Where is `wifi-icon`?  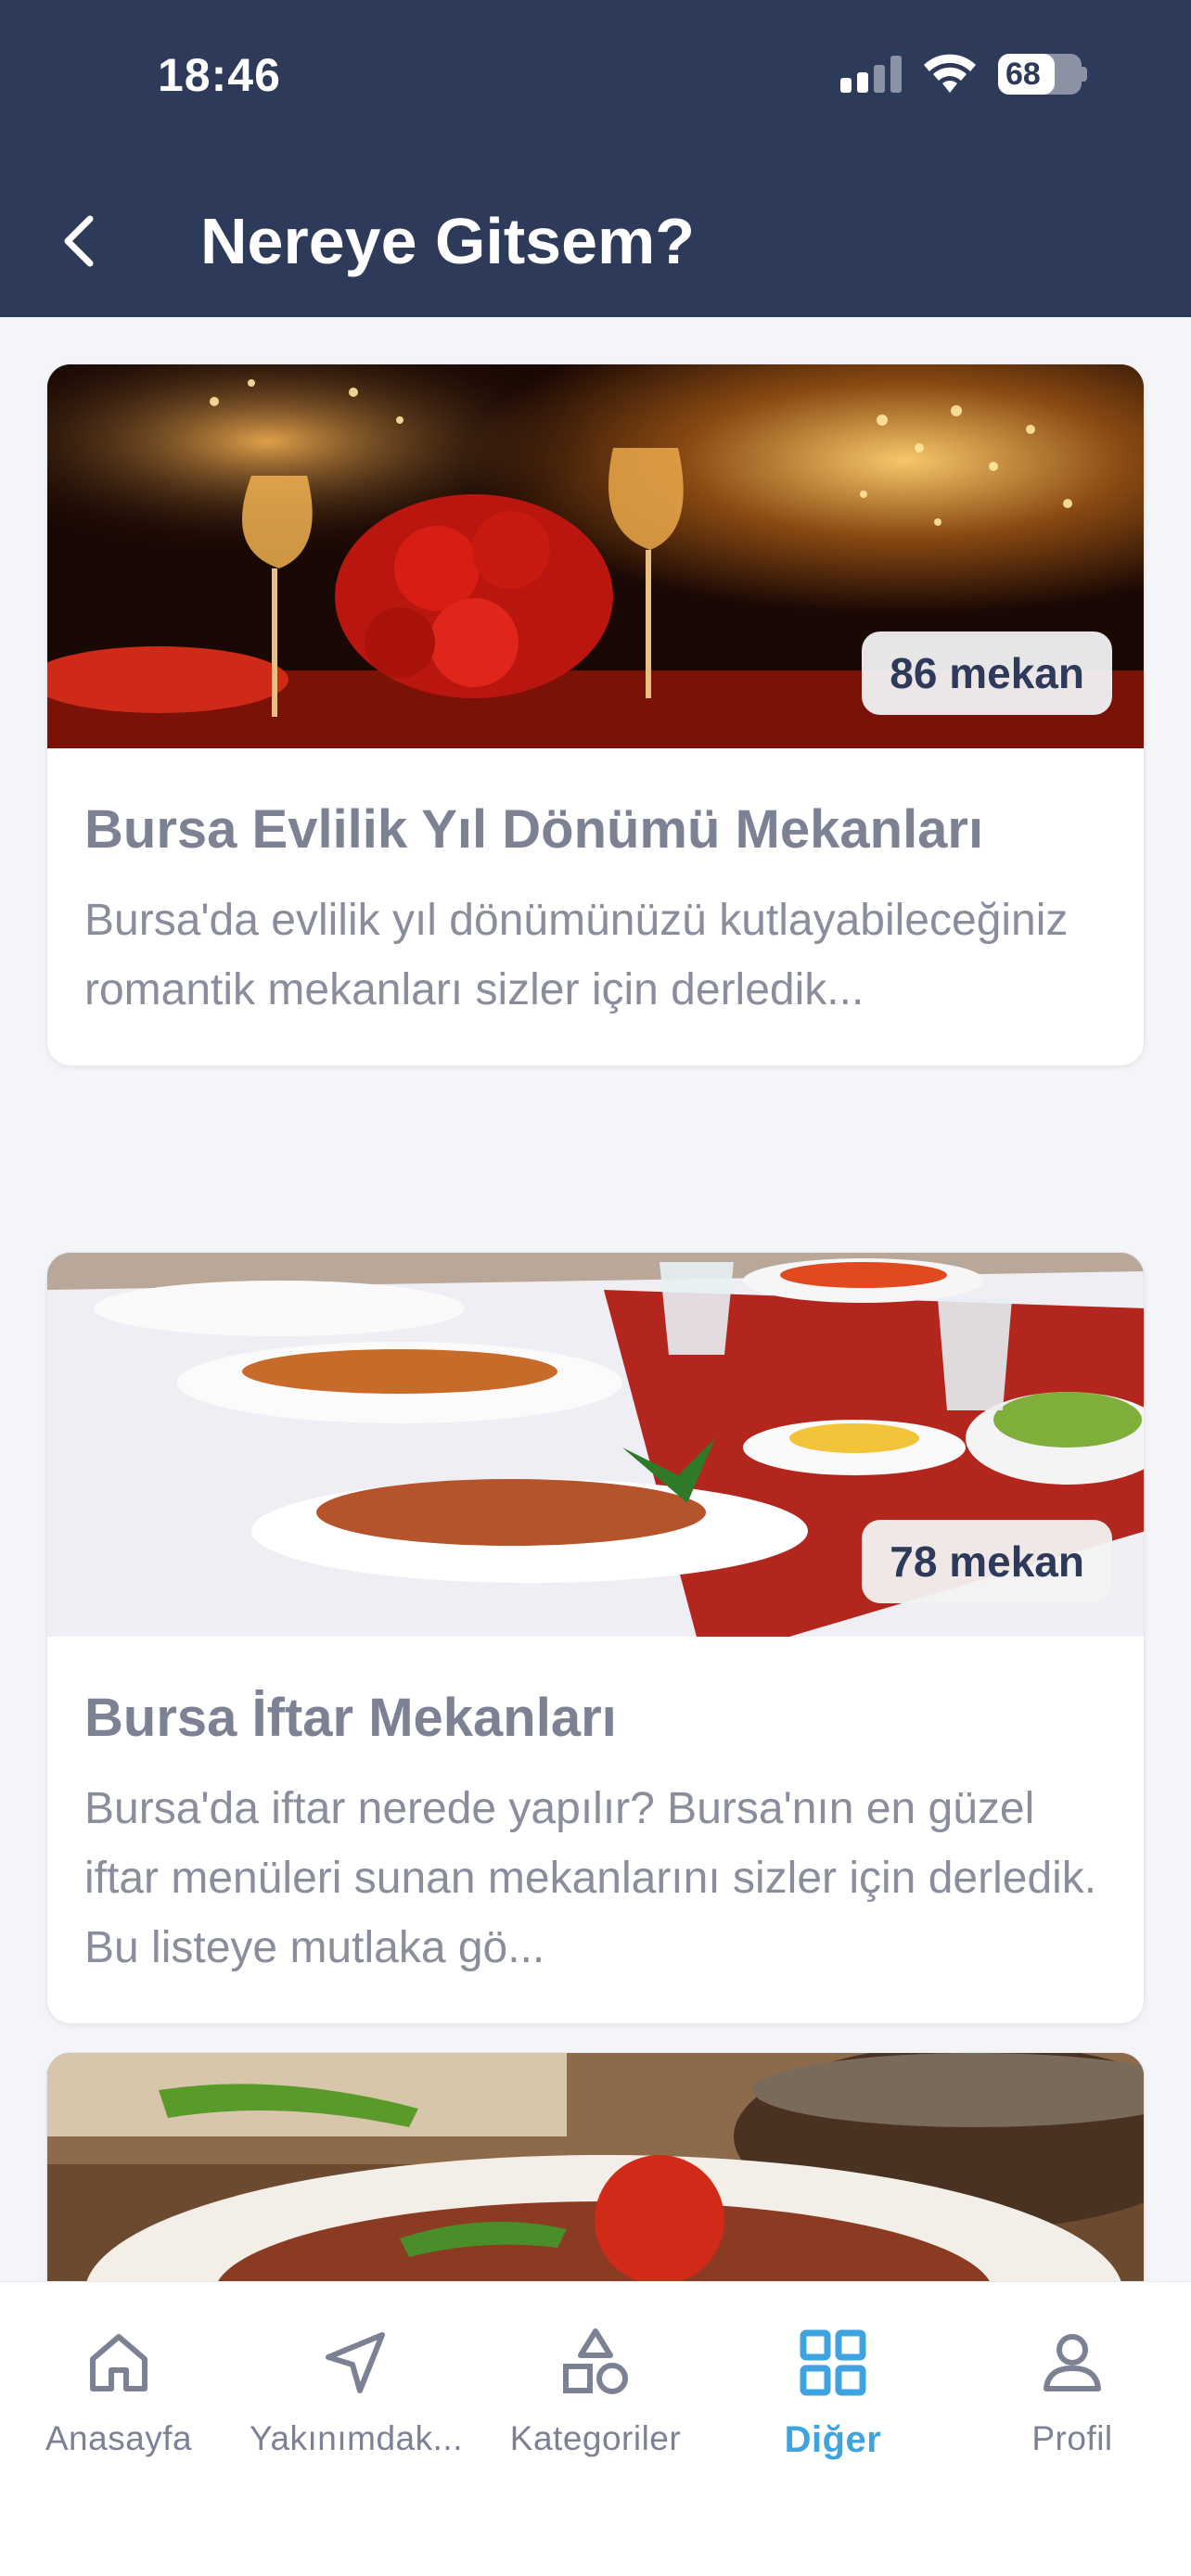 wifi-icon is located at coordinates (950, 74).